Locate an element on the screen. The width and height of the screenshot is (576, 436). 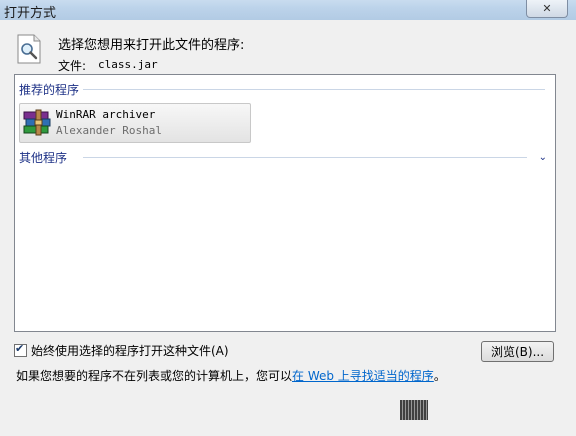
file-name: class.jar is located at coordinates (128, 64).